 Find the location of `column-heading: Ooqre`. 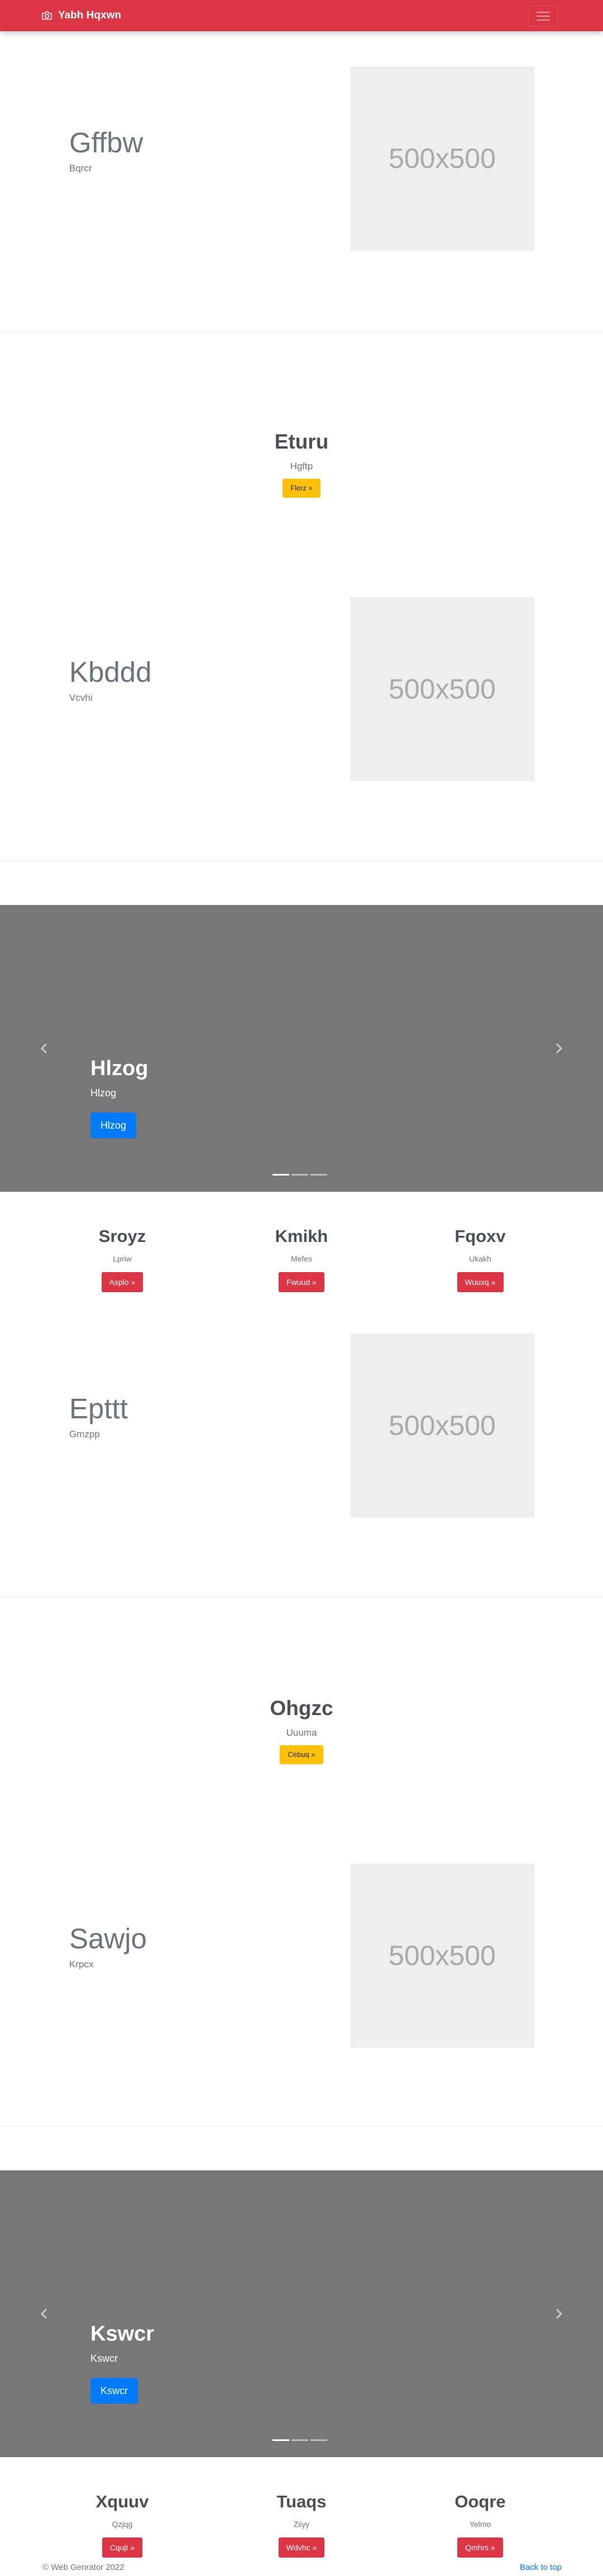

column-heading: Ooqre is located at coordinates (480, 2502).